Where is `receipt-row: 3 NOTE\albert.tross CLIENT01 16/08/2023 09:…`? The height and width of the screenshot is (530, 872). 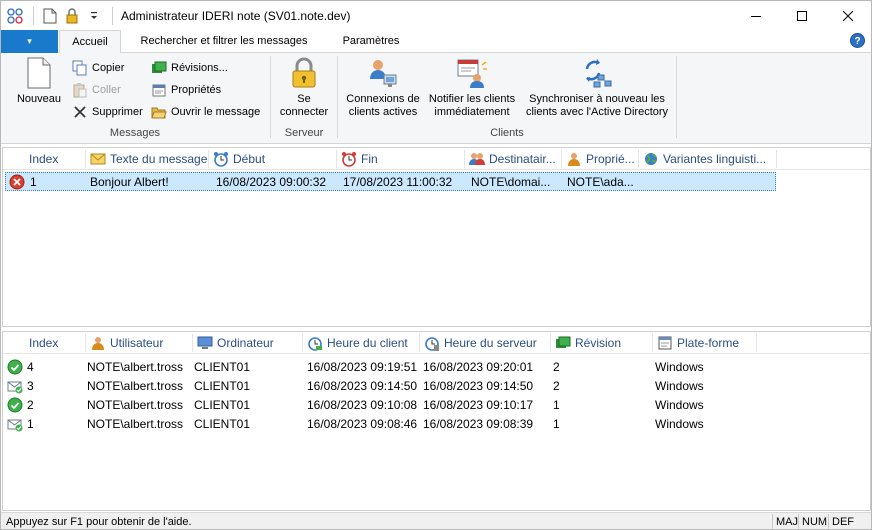
receipt-row: 3 NOTE\albert.tross CLIENT01 16/08/2023 09:… is located at coordinates (436, 386).